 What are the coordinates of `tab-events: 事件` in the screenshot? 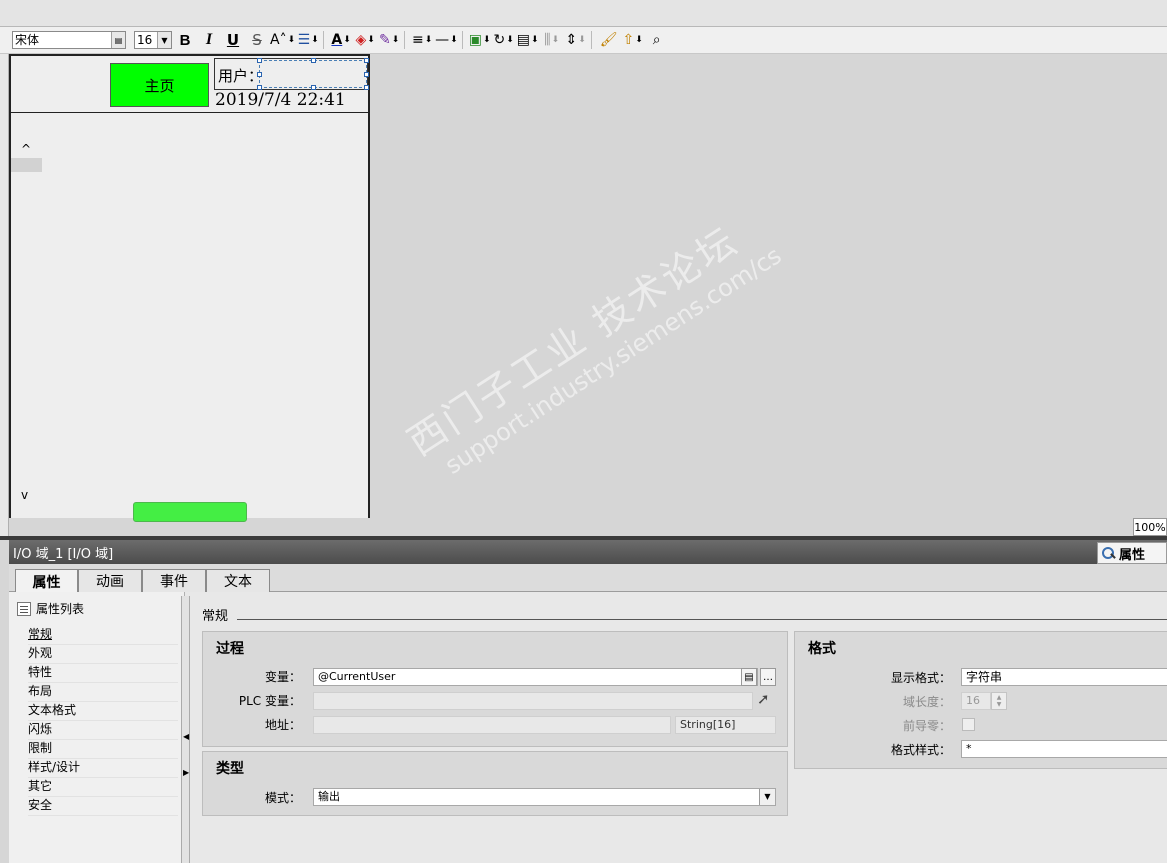 It's located at (174, 580).